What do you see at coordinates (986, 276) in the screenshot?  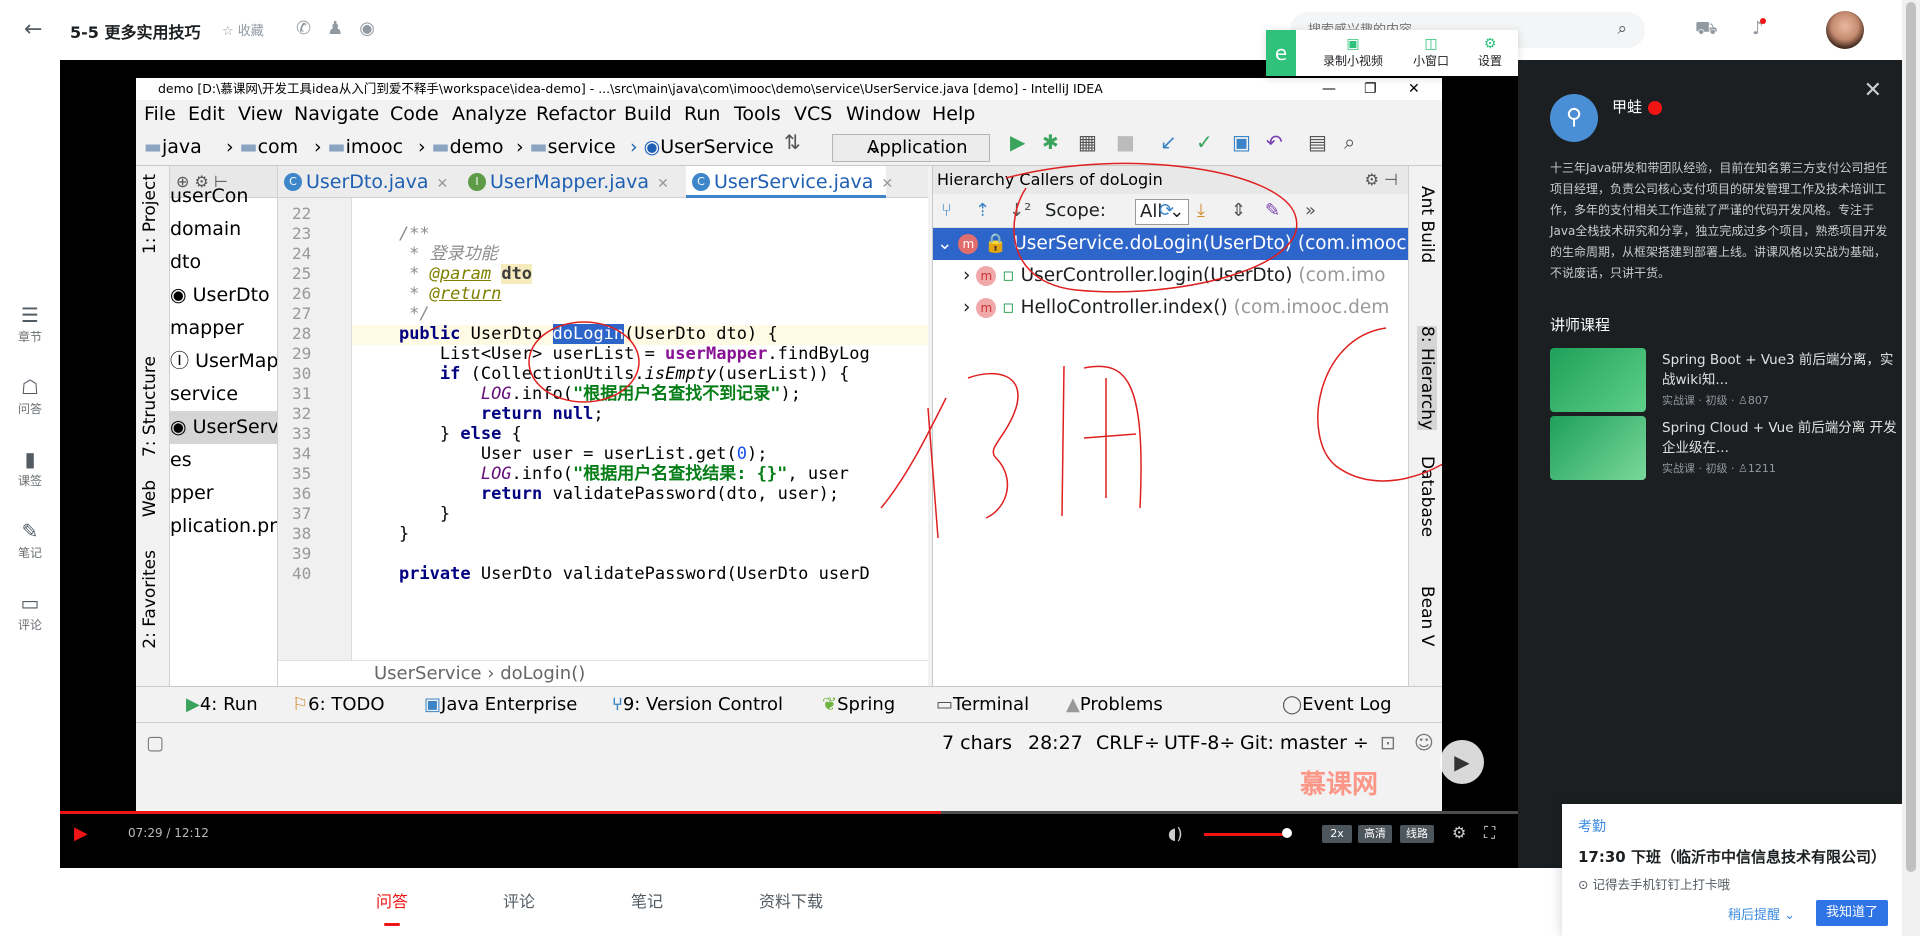 I see `method-icon: m` at bounding box center [986, 276].